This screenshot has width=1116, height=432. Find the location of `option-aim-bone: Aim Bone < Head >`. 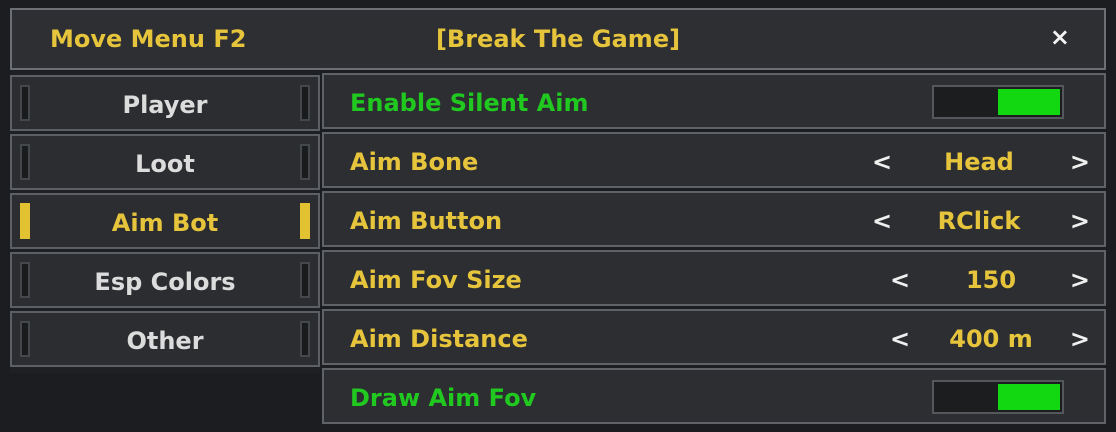

option-aim-bone: Aim Bone < Head > is located at coordinates (714, 160).